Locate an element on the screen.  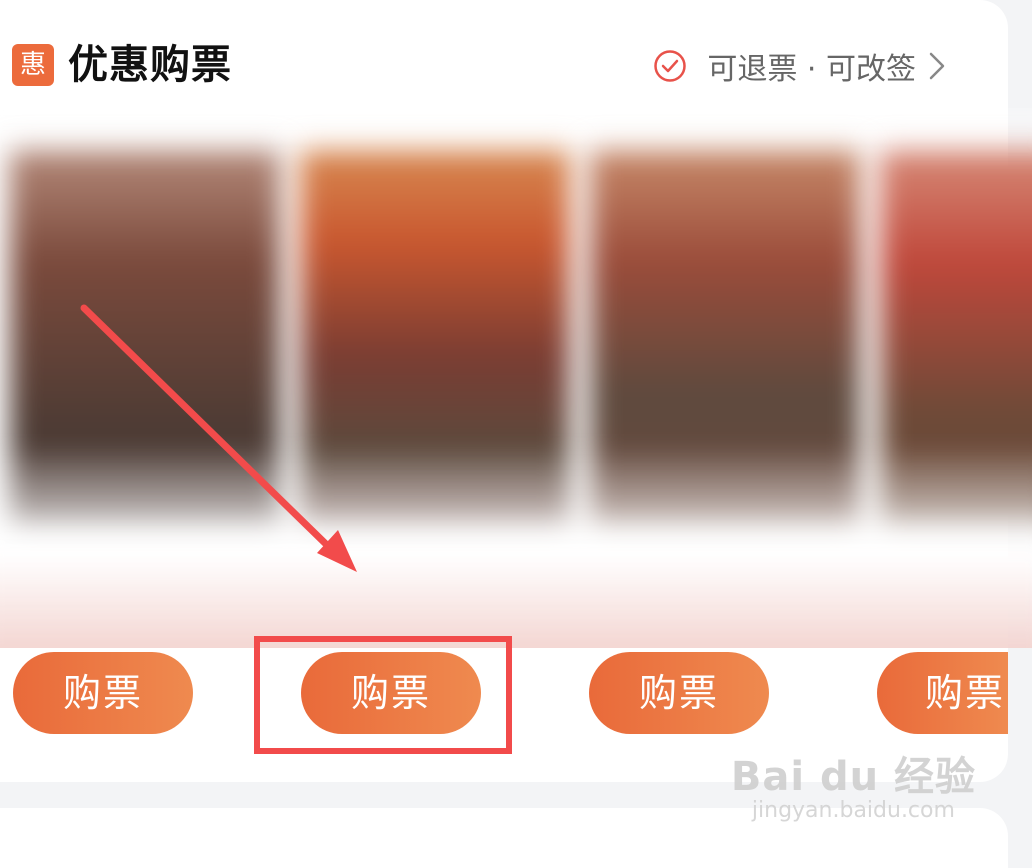
watermark-url: jingyan.baidu.com is located at coordinates (853, 810).